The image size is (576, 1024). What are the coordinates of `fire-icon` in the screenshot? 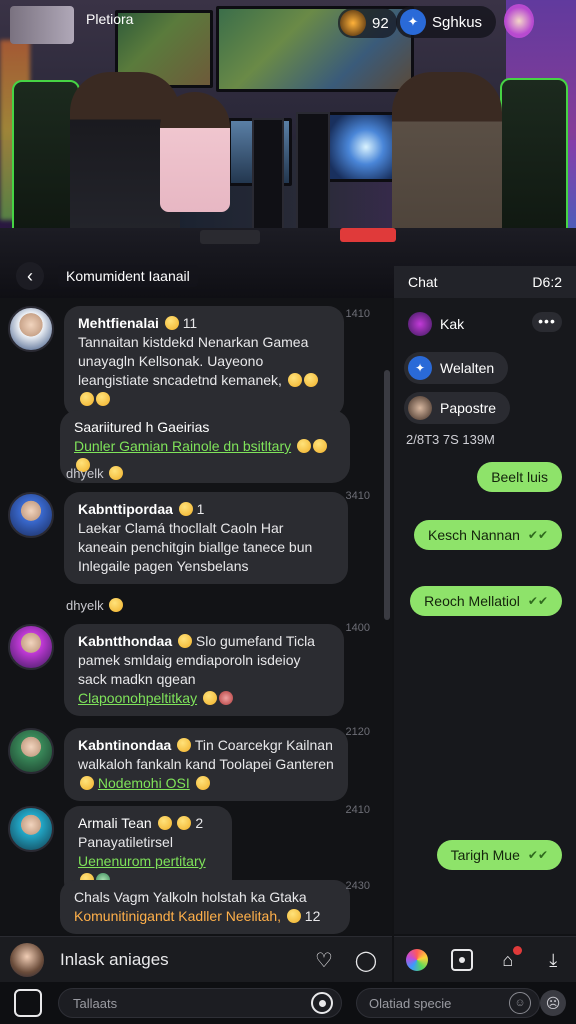 It's located at (353, 23).